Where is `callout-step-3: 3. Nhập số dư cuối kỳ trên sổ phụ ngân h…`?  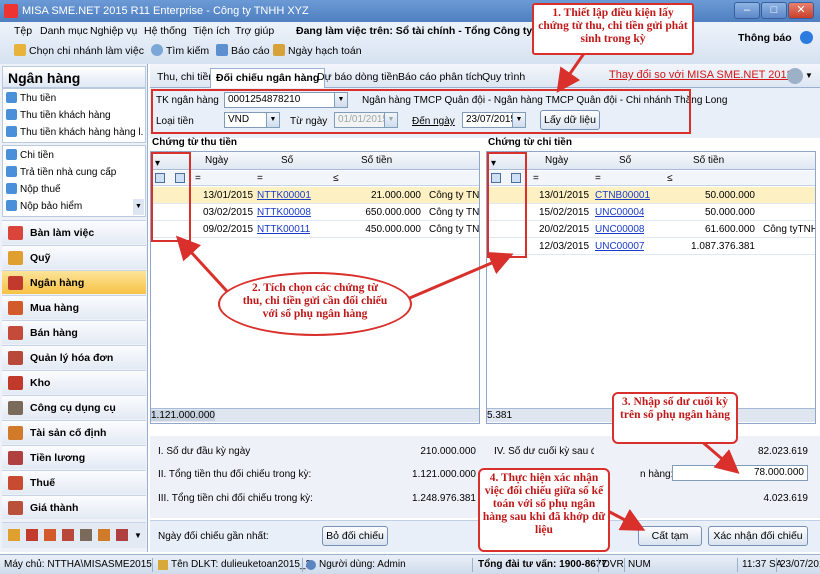
callout-step-3: 3. Nhập số dư cuối kỳ trên sổ phụ ngân h… is located at coordinates (675, 418).